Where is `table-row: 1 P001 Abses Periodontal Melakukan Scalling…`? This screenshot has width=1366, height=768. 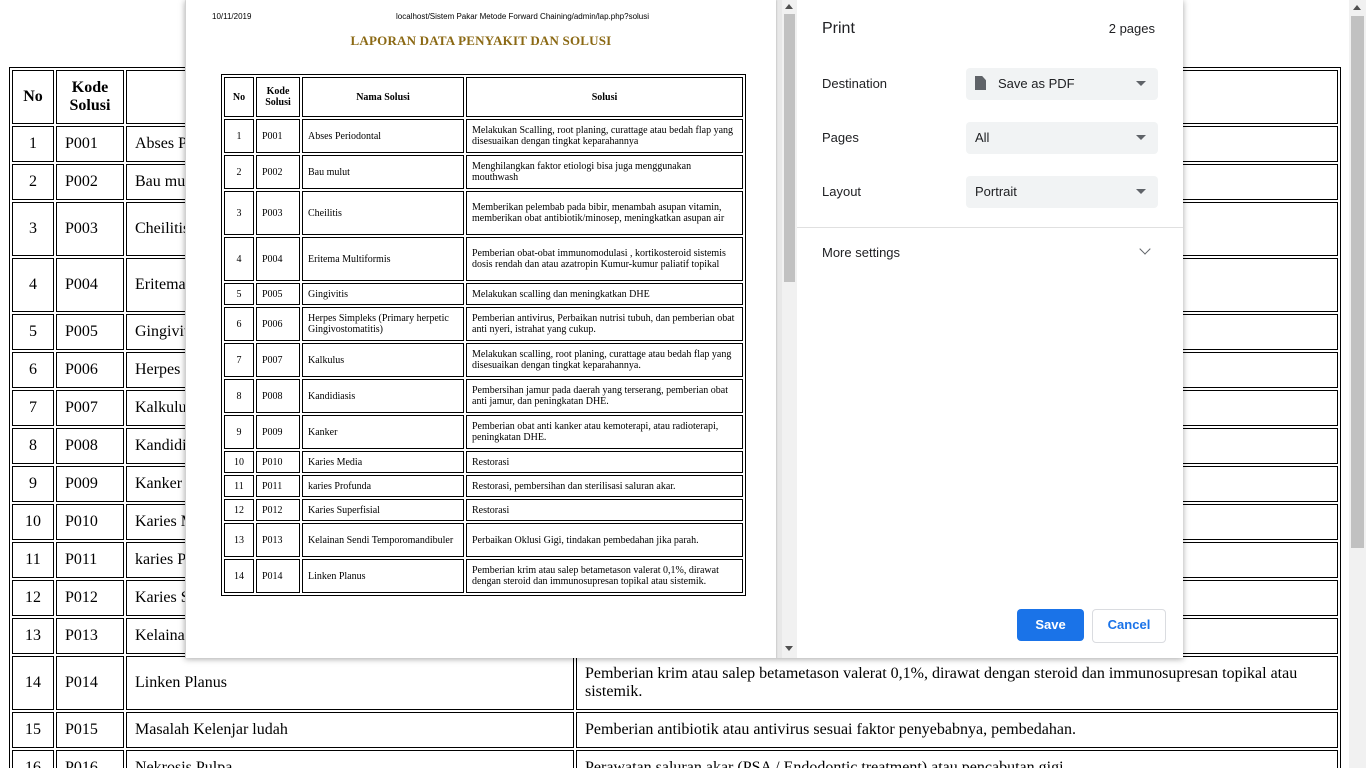 table-row: 1 P001 Abses Periodontal Melakukan Scalling… is located at coordinates (483, 136).